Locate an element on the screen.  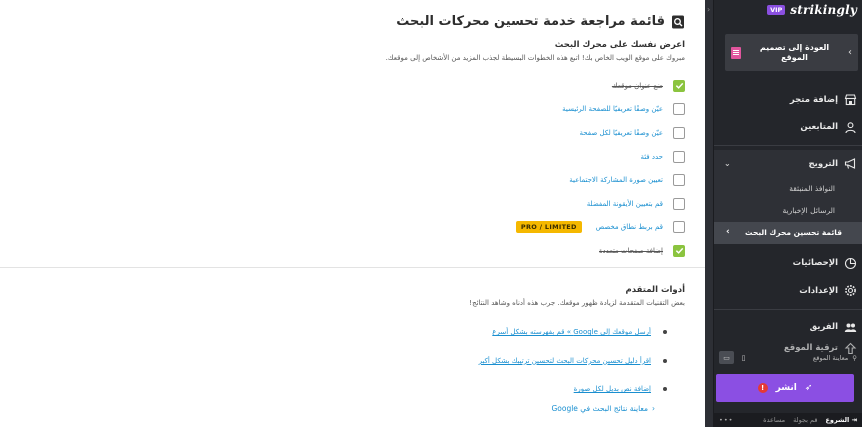
team-icon is located at coordinates (850, 327).